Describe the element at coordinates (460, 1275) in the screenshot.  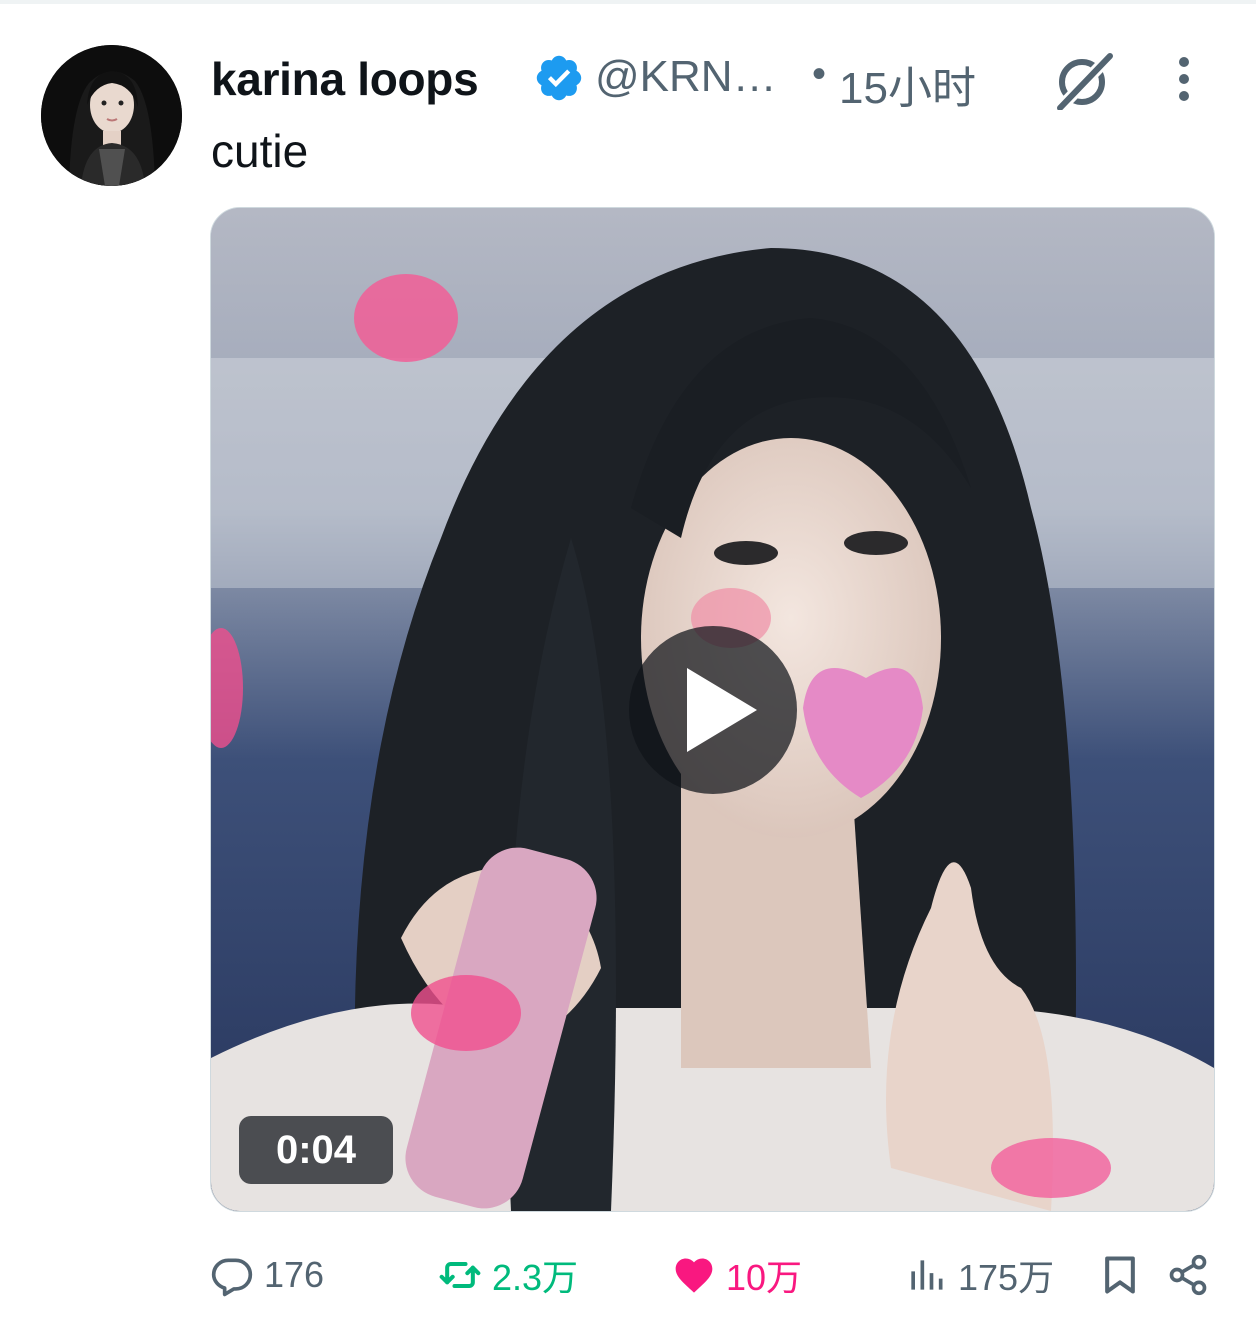
I see `retweet-icon` at that location.